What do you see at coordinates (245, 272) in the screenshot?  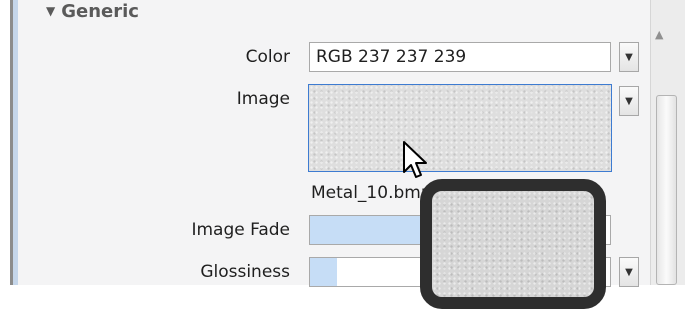 I see `glossiness-label: Glossiness` at bounding box center [245, 272].